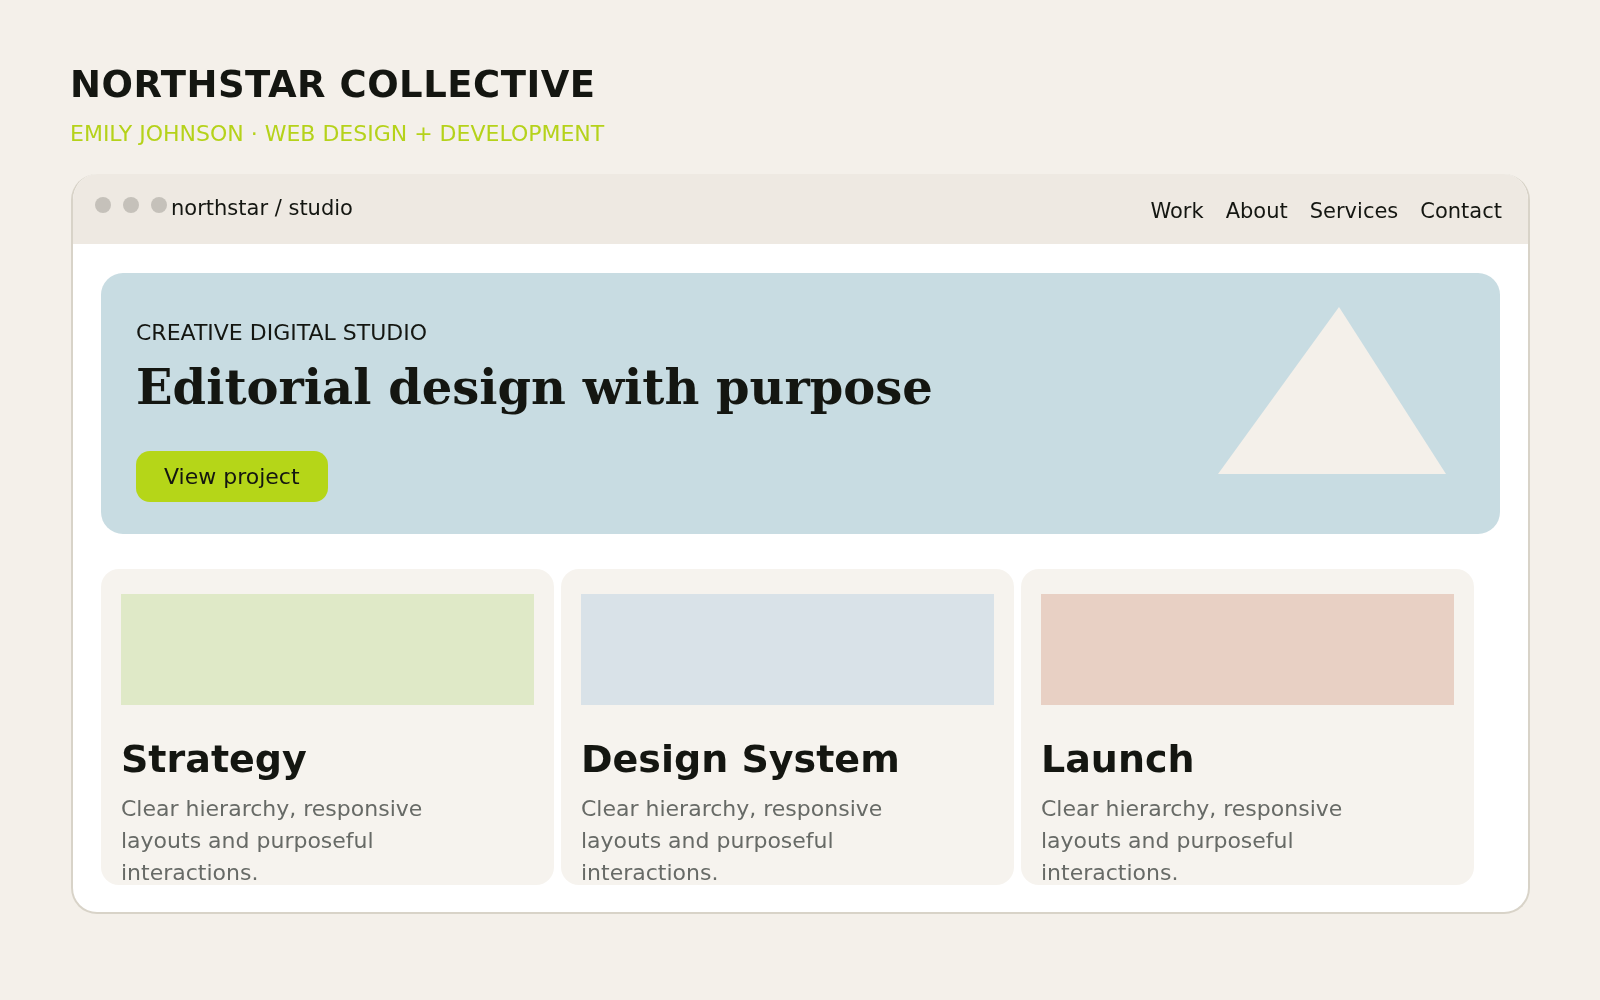 The height and width of the screenshot is (1000, 1600). What do you see at coordinates (333, 85) in the screenshot?
I see `site-title: NORTHSTAR COLLECTIVE` at bounding box center [333, 85].